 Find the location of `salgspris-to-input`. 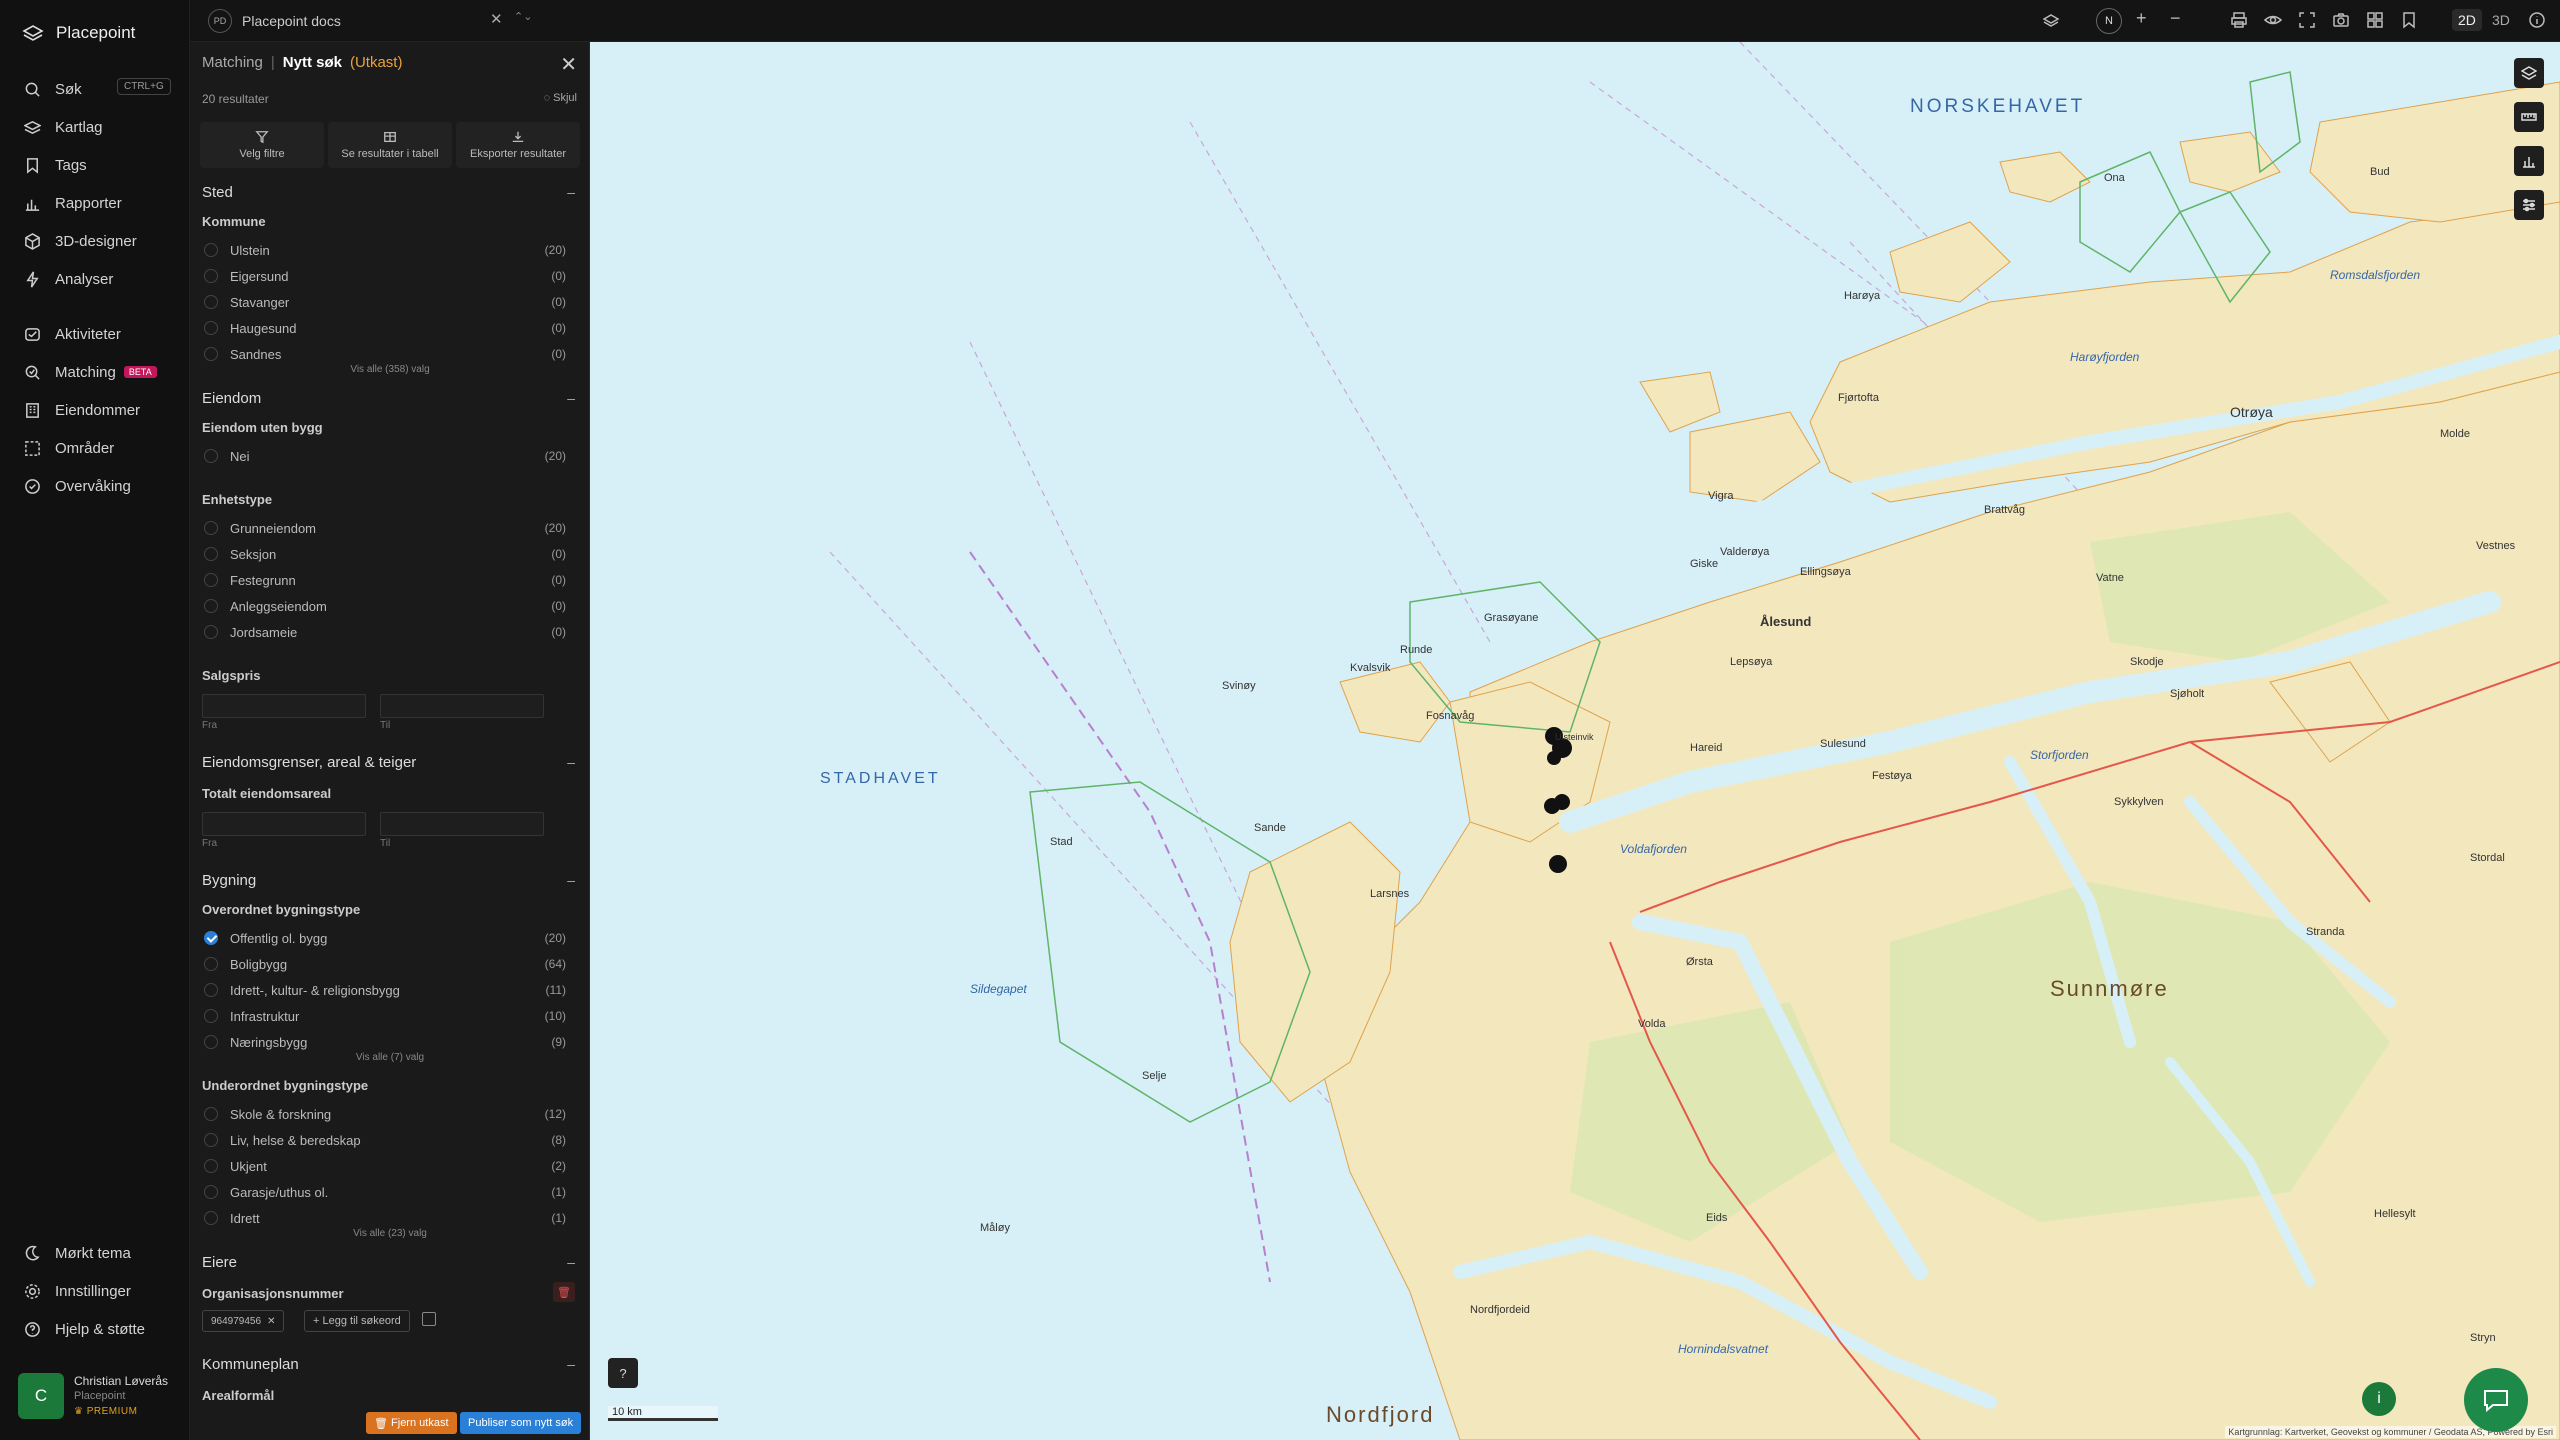

salgspris-to-input is located at coordinates (462, 706).